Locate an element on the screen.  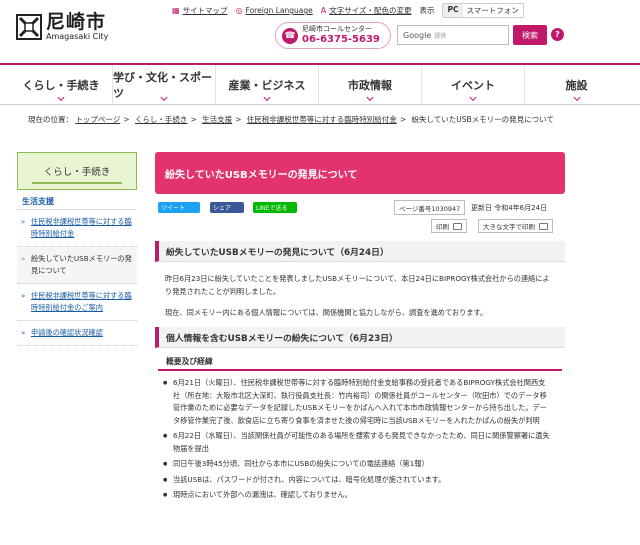
print-button: 印刷 is located at coordinates (449, 226).